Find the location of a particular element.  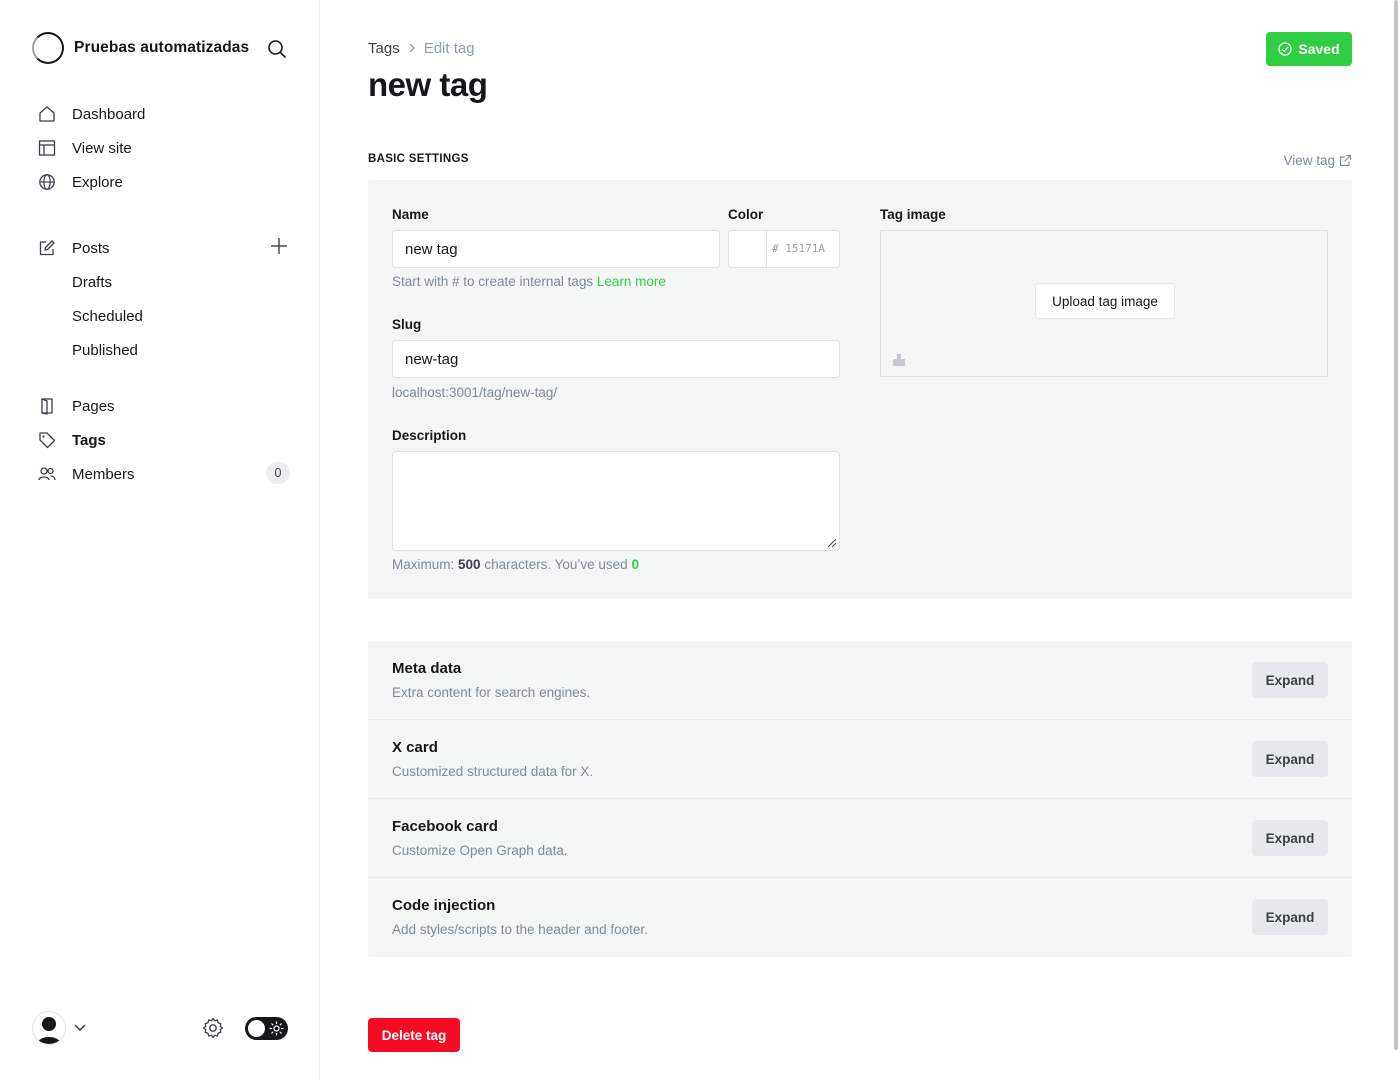

desc-hint-prefix: Maximum: is located at coordinates (423, 564).